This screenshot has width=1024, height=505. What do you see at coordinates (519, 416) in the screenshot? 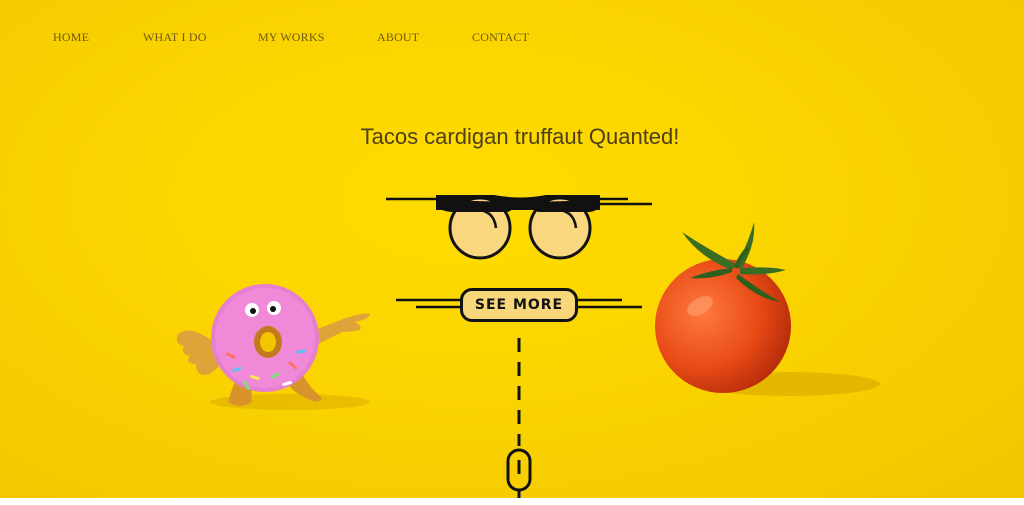
I see `scroll-mouse-icon` at bounding box center [519, 416].